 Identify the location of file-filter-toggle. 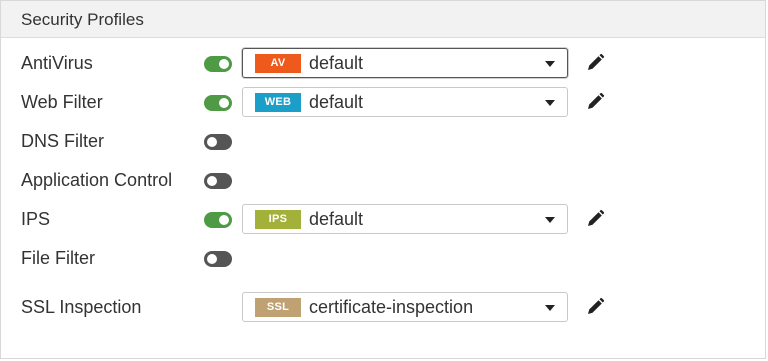
(218, 259).